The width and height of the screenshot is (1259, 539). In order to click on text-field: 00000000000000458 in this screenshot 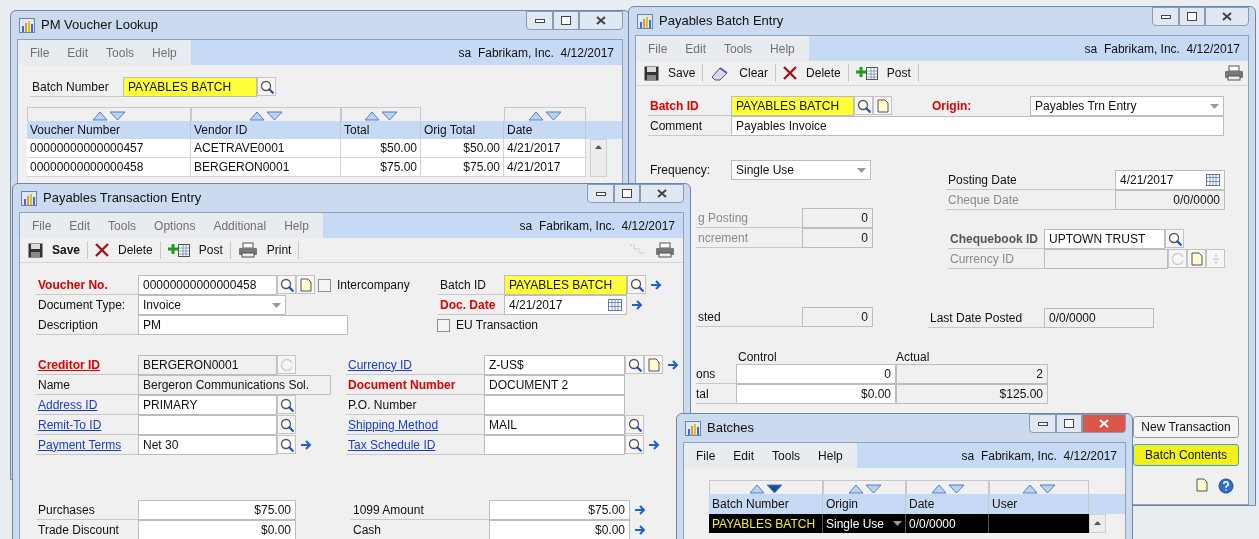, I will do `click(207, 285)`.